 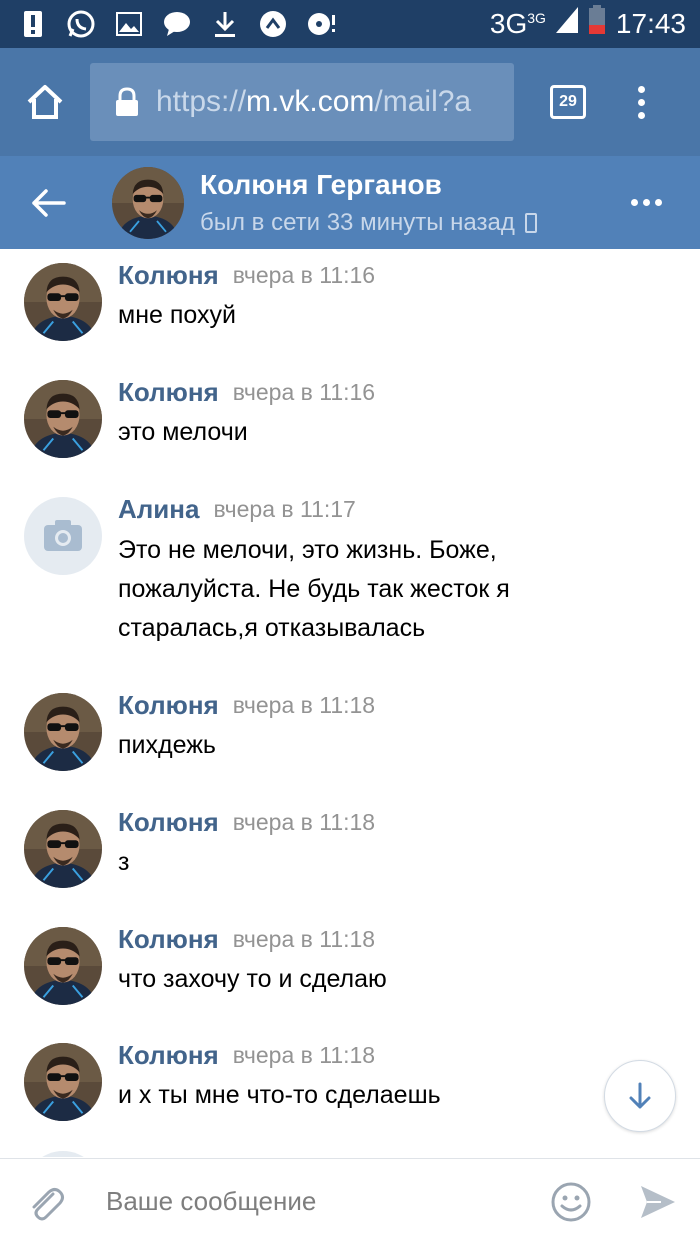 I want to click on network-type: 3G3G, so click(x=517, y=23).